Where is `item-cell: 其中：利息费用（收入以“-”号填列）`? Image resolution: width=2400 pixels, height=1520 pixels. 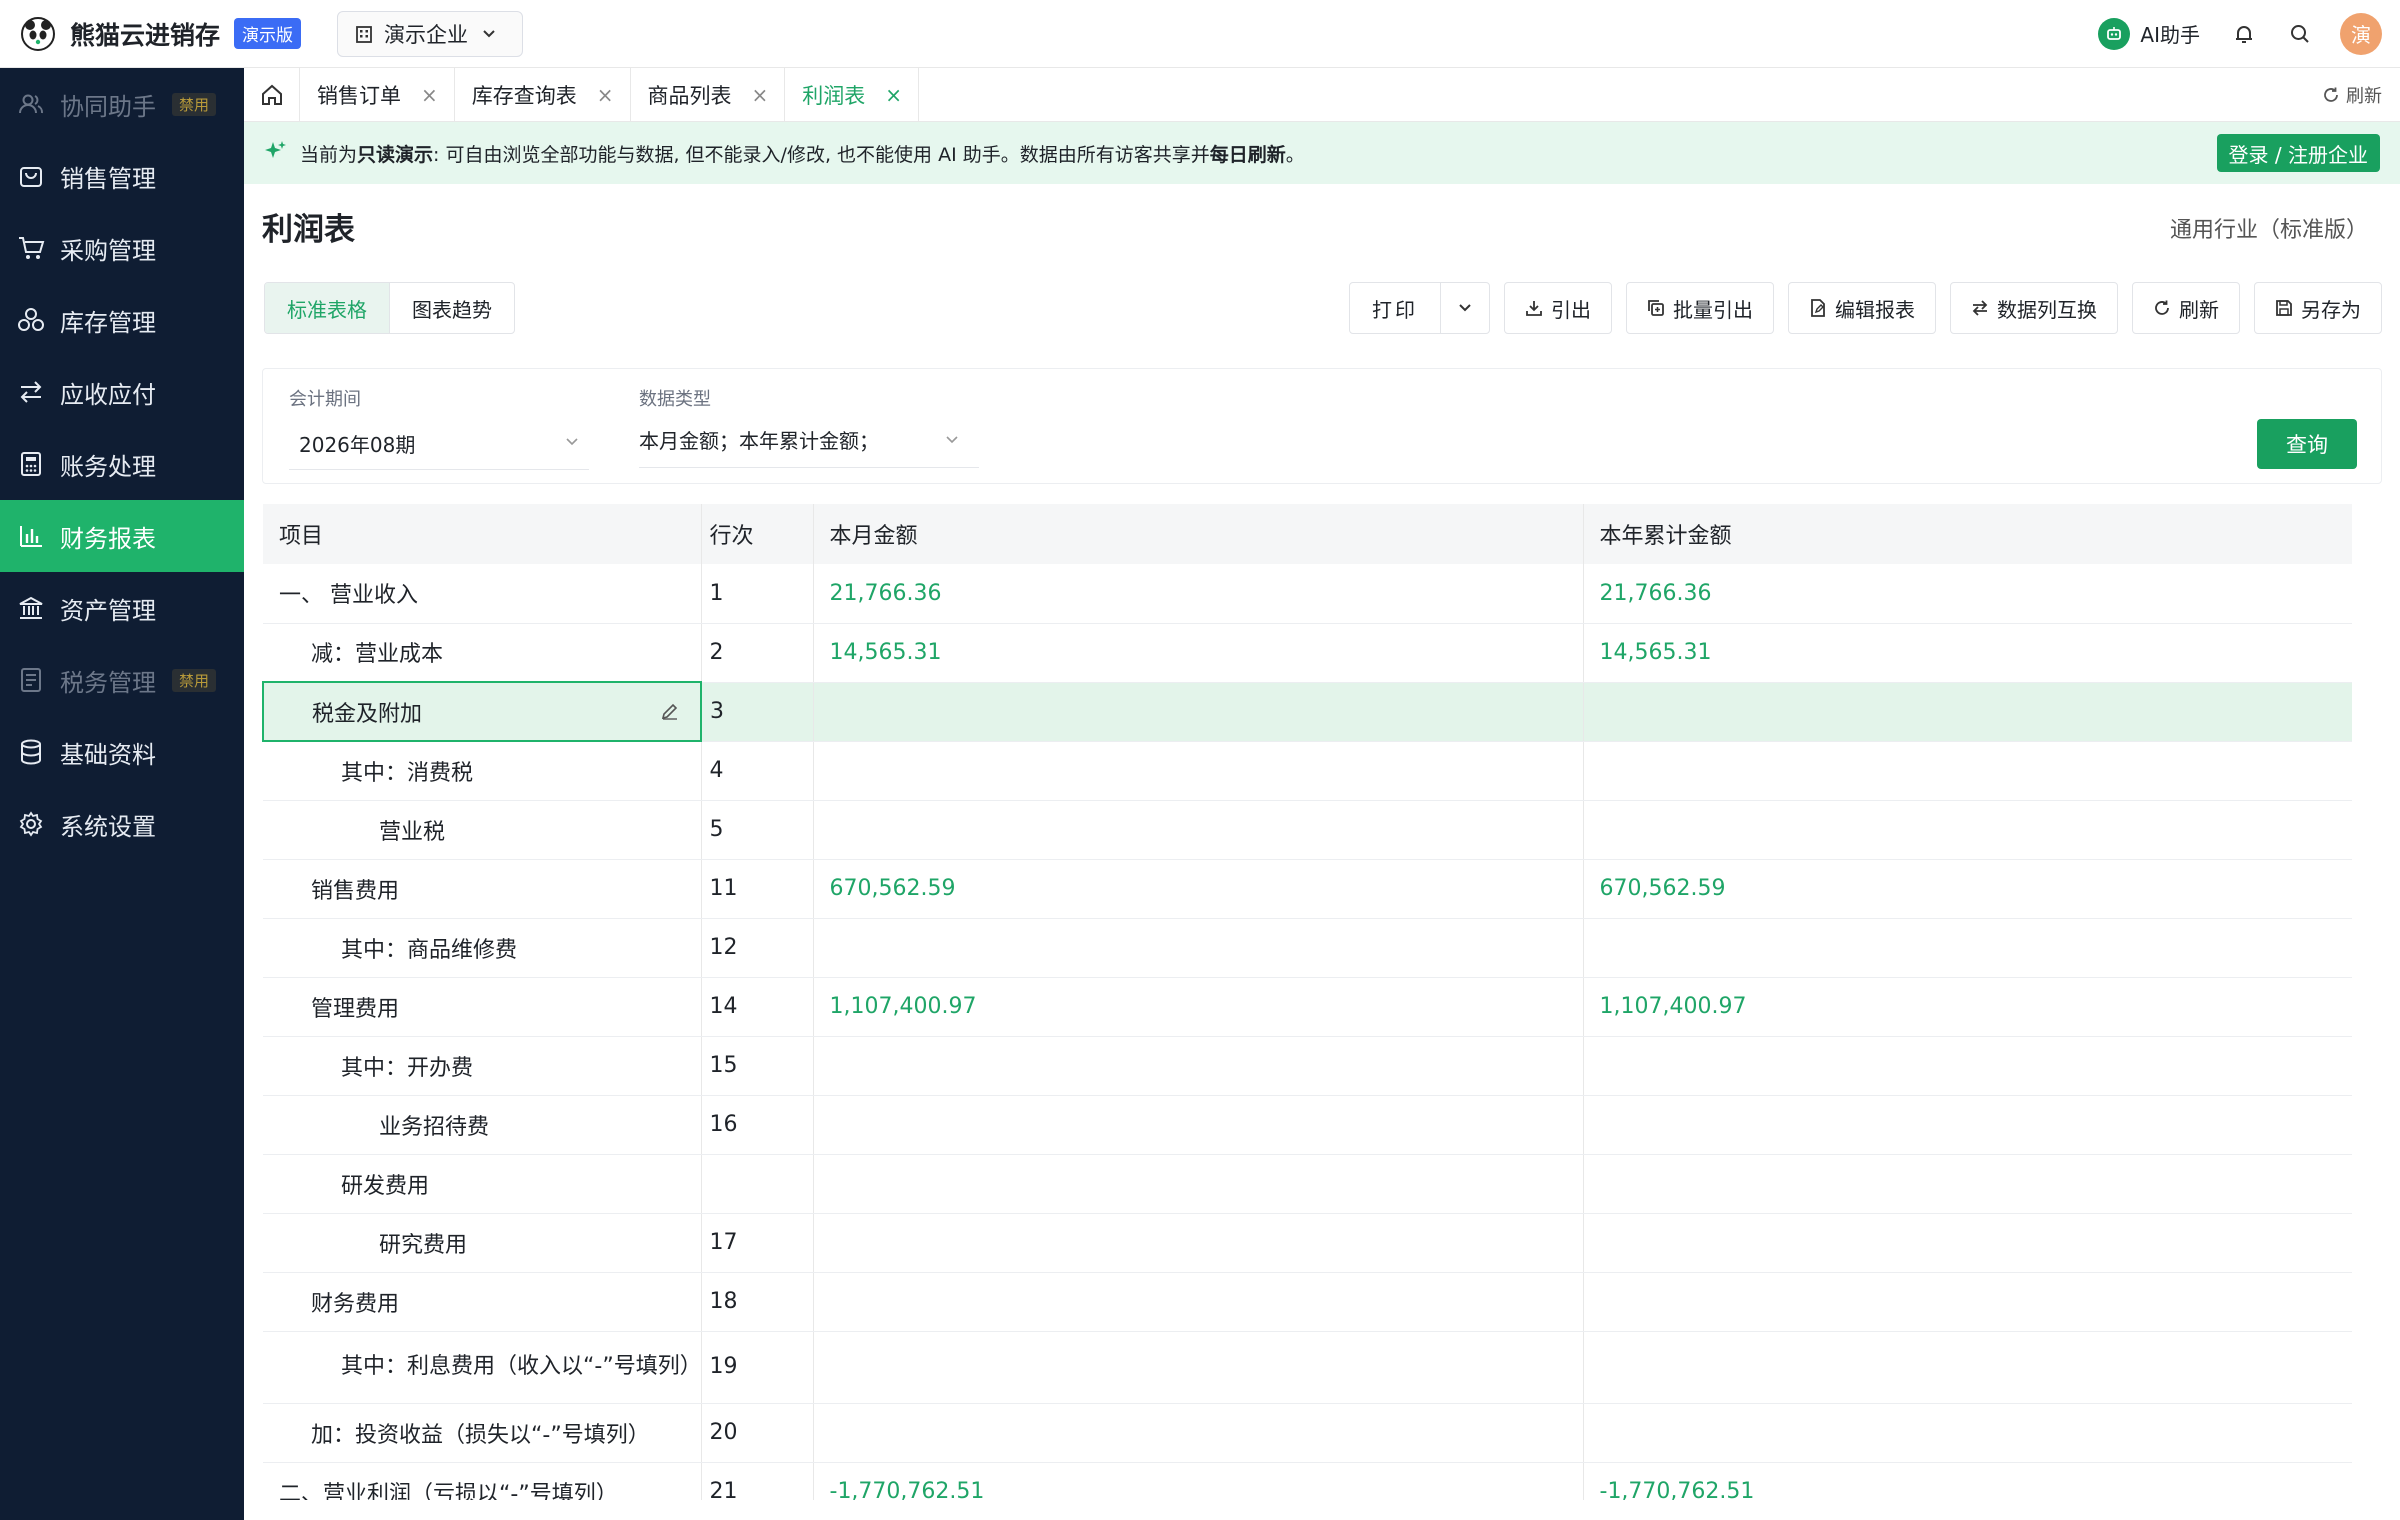
item-cell: 其中：利息费用（收入以“-”号填列） is located at coordinates (482, 1367).